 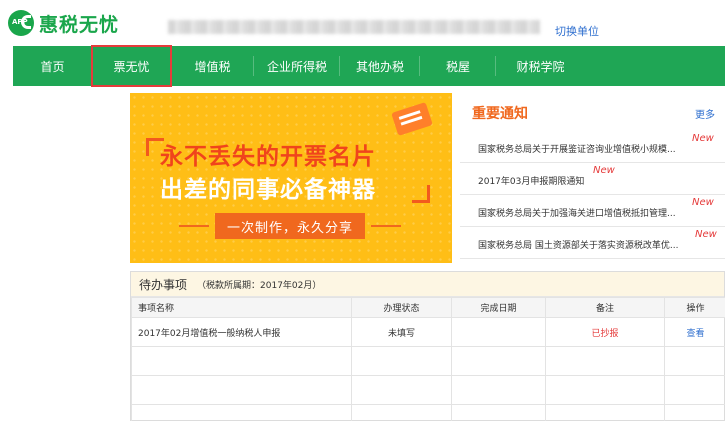 I want to click on nav-label: 票无忧, so click(x=131, y=66).